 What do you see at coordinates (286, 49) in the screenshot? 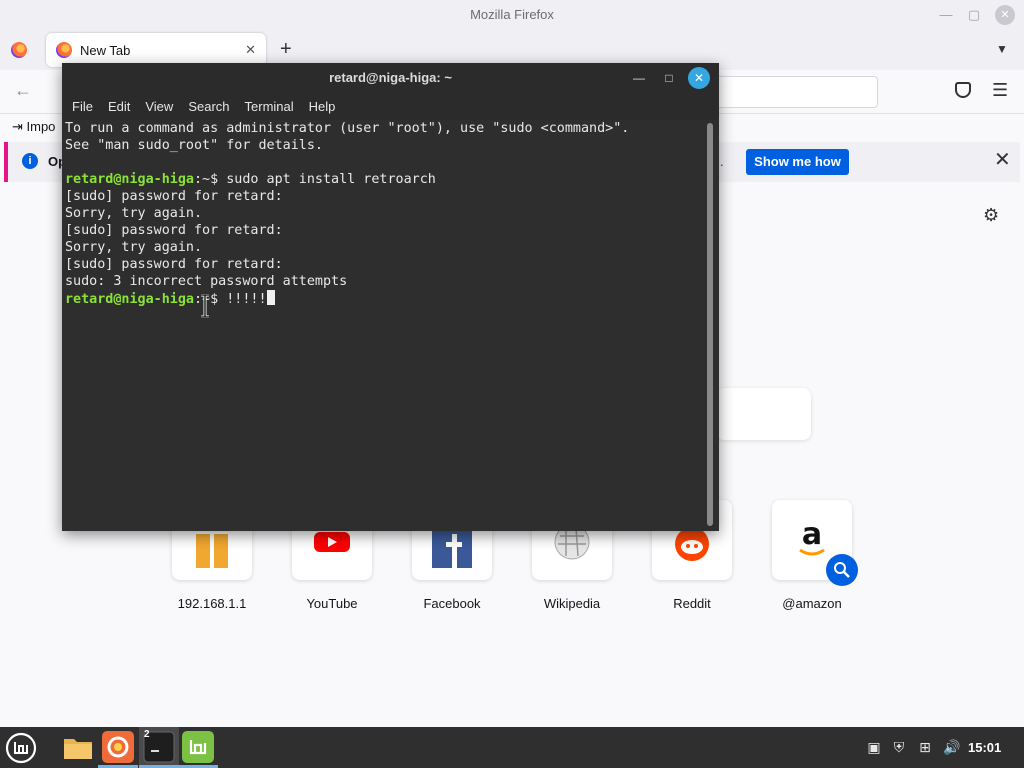
I see `new-tab-button: +` at bounding box center [286, 49].